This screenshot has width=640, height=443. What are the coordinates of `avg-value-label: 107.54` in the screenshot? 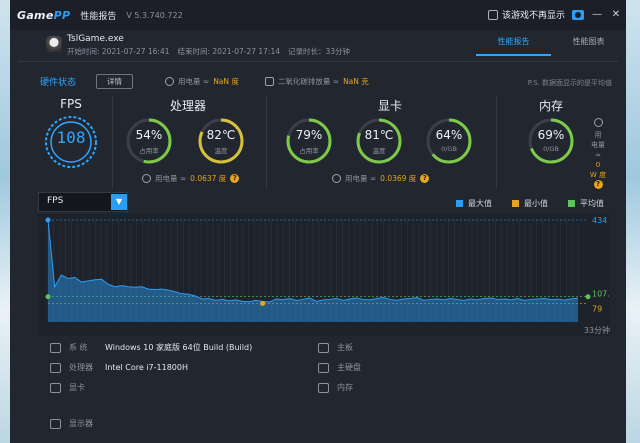 It's located at (601, 294).